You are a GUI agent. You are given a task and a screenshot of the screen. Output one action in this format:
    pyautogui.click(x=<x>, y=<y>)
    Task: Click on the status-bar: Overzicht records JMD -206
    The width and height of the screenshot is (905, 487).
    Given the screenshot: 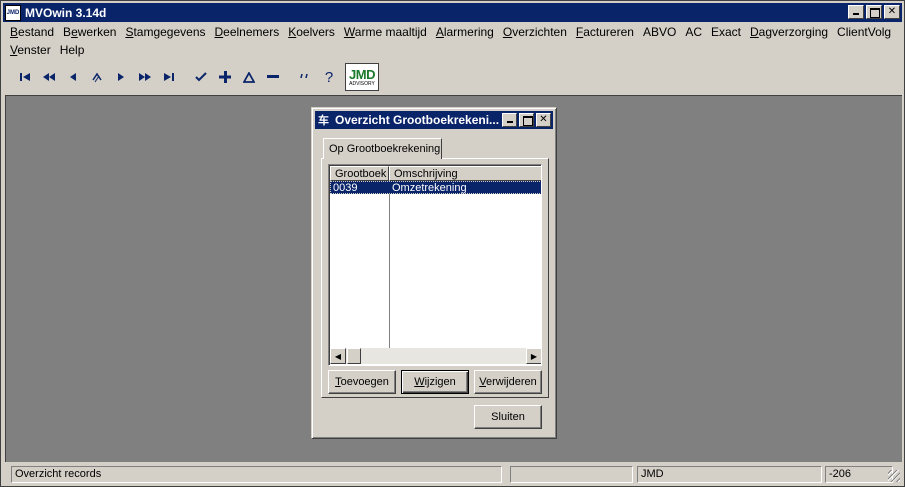 What is the action you would take?
    pyautogui.click(x=453, y=474)
    